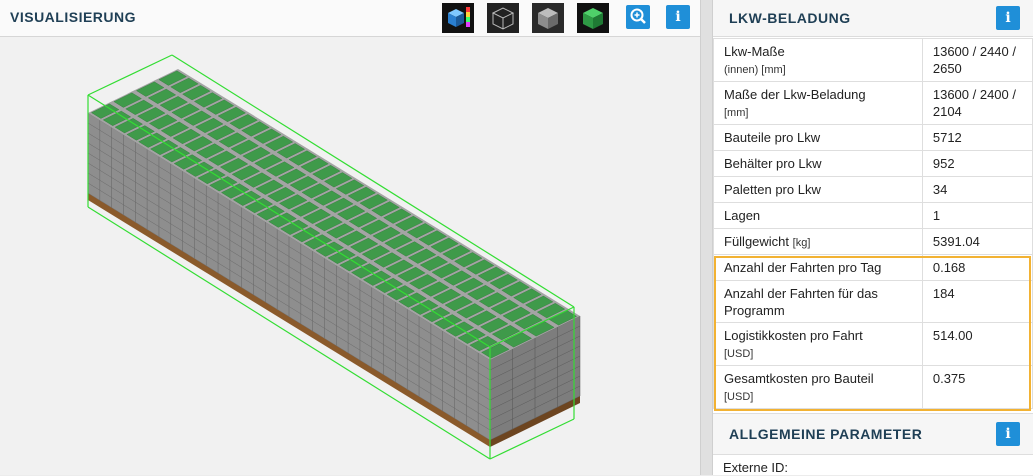 This screenshot has width=1033, height=476. I want to click on lkw-row-label: Anzahl der Fahrten für das Programm, so click(801, 302).